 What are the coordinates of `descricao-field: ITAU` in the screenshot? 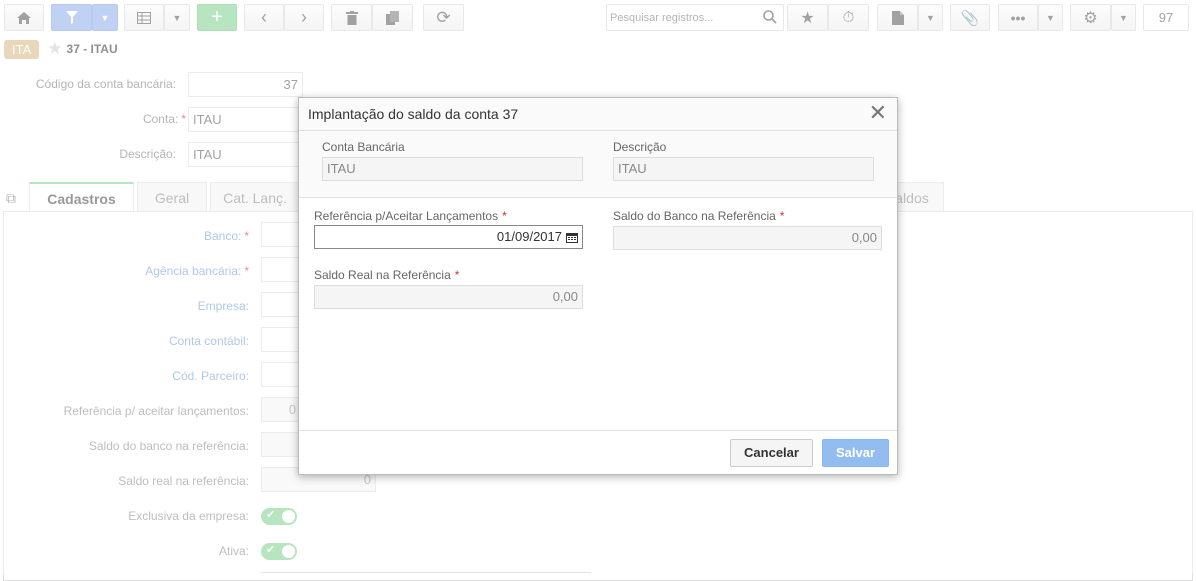 It's located at (743, 169).